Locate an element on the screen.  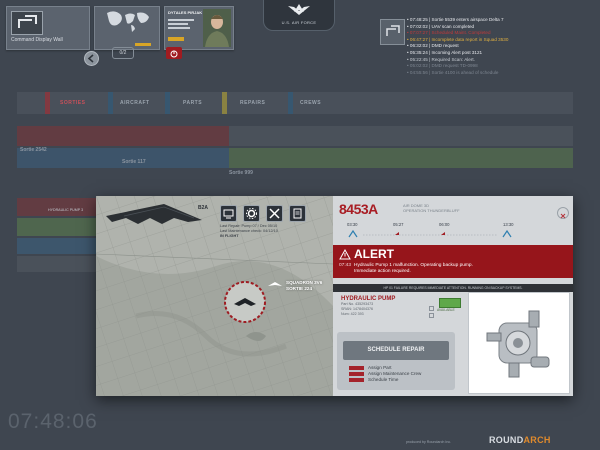
world-map-card is located at coordinates (127, 28).